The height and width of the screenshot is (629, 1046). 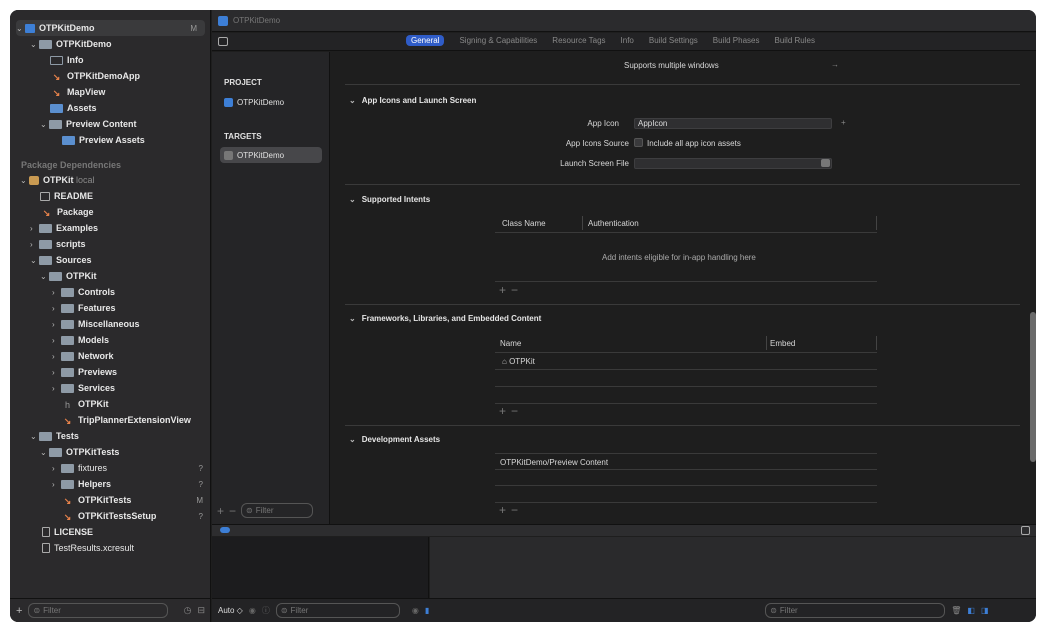 What do you see at coordinates (110, 28) in the screenshot?
I see `nav-item-project-root: ⌄ OTPKitDemo M` at bounding box center [110, 28].